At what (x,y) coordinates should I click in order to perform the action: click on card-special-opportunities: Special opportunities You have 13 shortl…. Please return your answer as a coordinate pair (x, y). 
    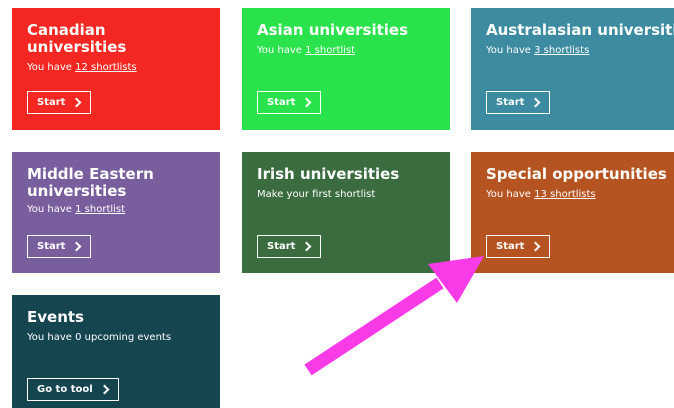
    Looking at the image, I should click on (572, 212).